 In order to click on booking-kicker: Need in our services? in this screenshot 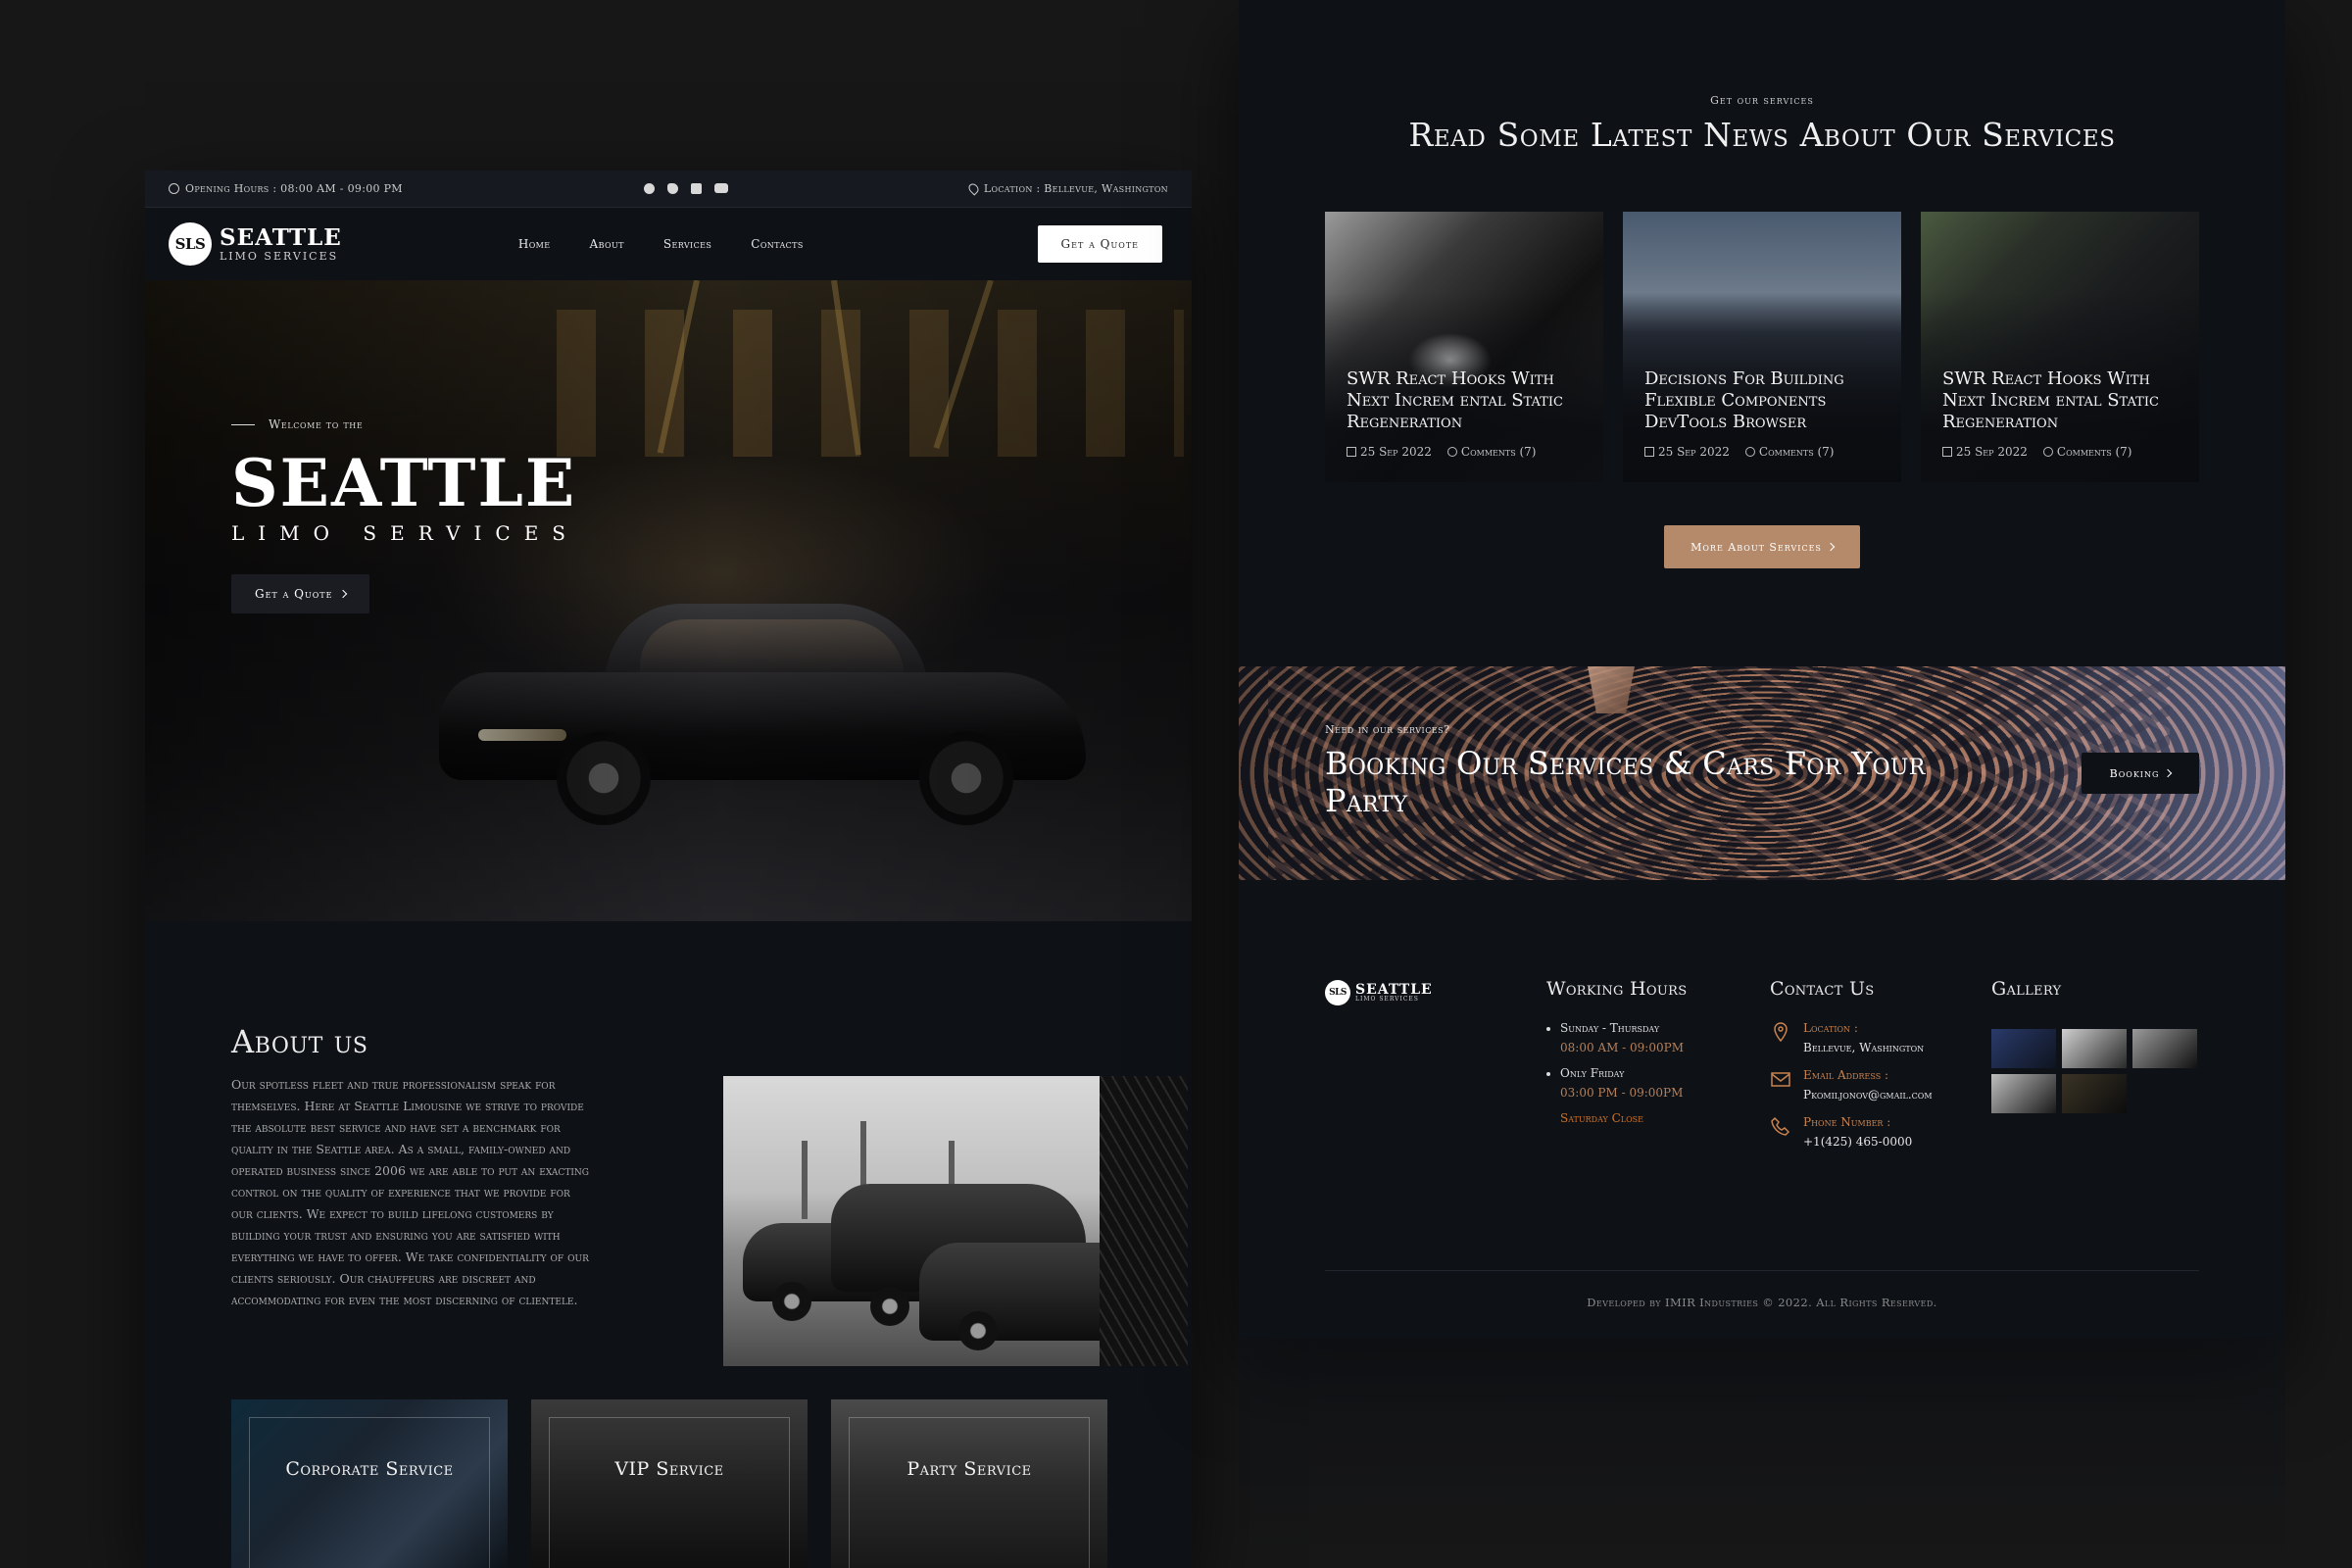, I will do `click(1387, 729)`.